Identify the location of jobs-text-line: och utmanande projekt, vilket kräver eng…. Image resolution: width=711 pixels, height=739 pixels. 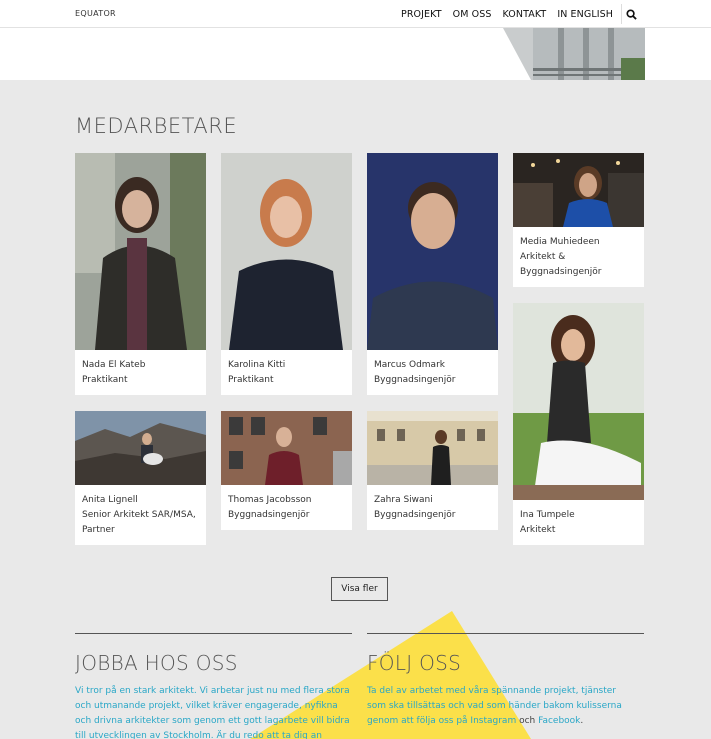
(206, 706).